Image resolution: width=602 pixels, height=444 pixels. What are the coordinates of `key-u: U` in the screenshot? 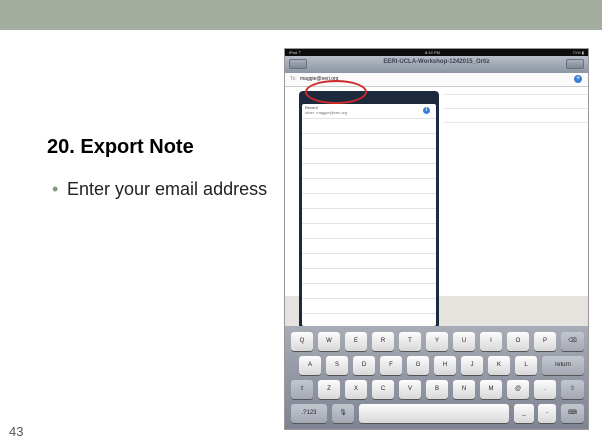 It's located at (464, 341).